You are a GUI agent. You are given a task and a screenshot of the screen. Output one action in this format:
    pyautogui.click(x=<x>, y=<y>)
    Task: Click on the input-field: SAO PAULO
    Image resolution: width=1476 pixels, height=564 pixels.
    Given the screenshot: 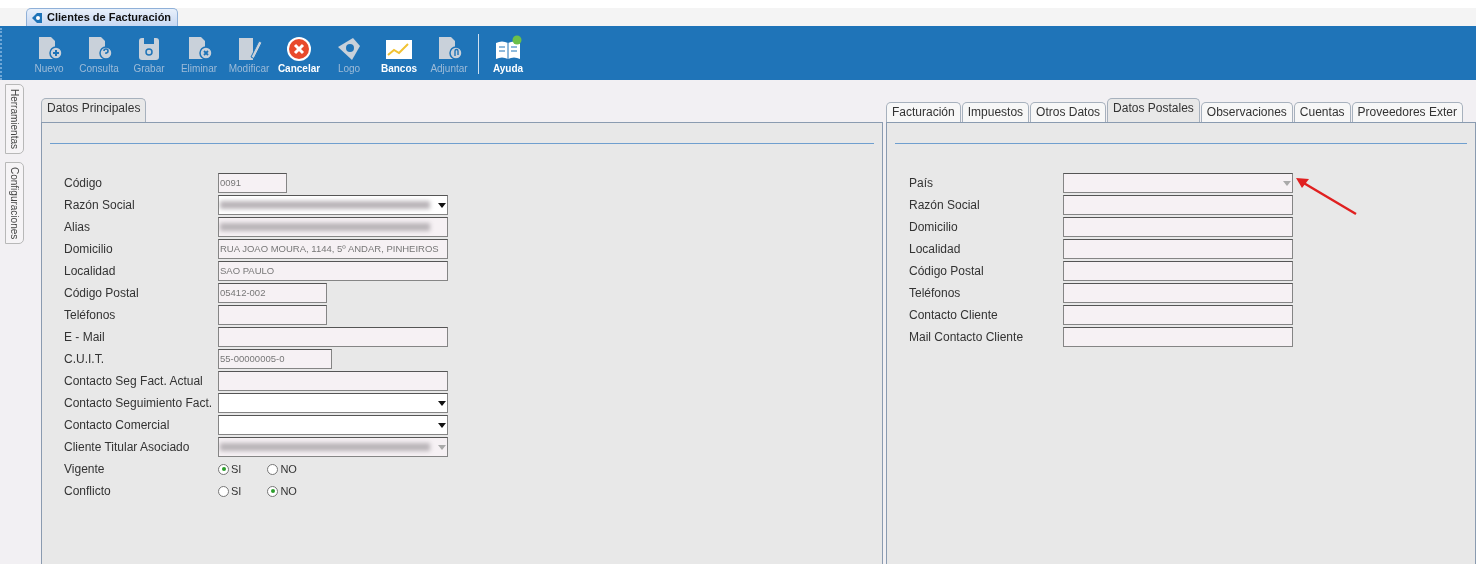 What is the action you would take?
    pyautogui.click(x=333, y=271)
    